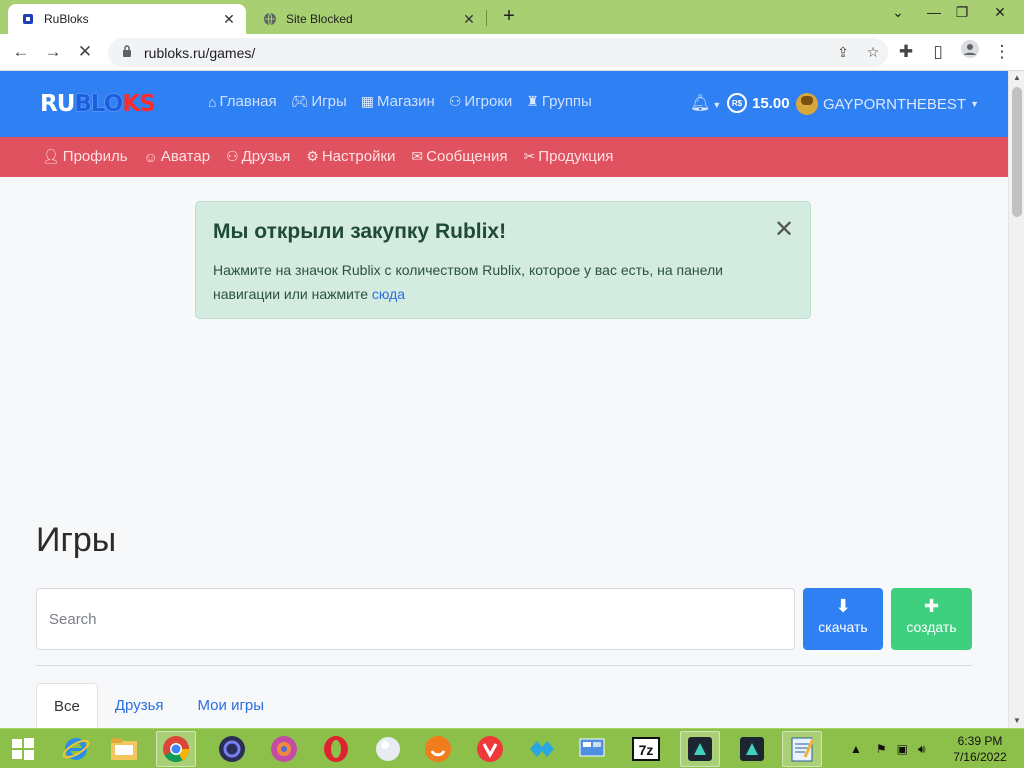  Describe the element at coordinates (881, 749) in the screenshot. I see `action-center-flag-icon: ⚑` at that location.